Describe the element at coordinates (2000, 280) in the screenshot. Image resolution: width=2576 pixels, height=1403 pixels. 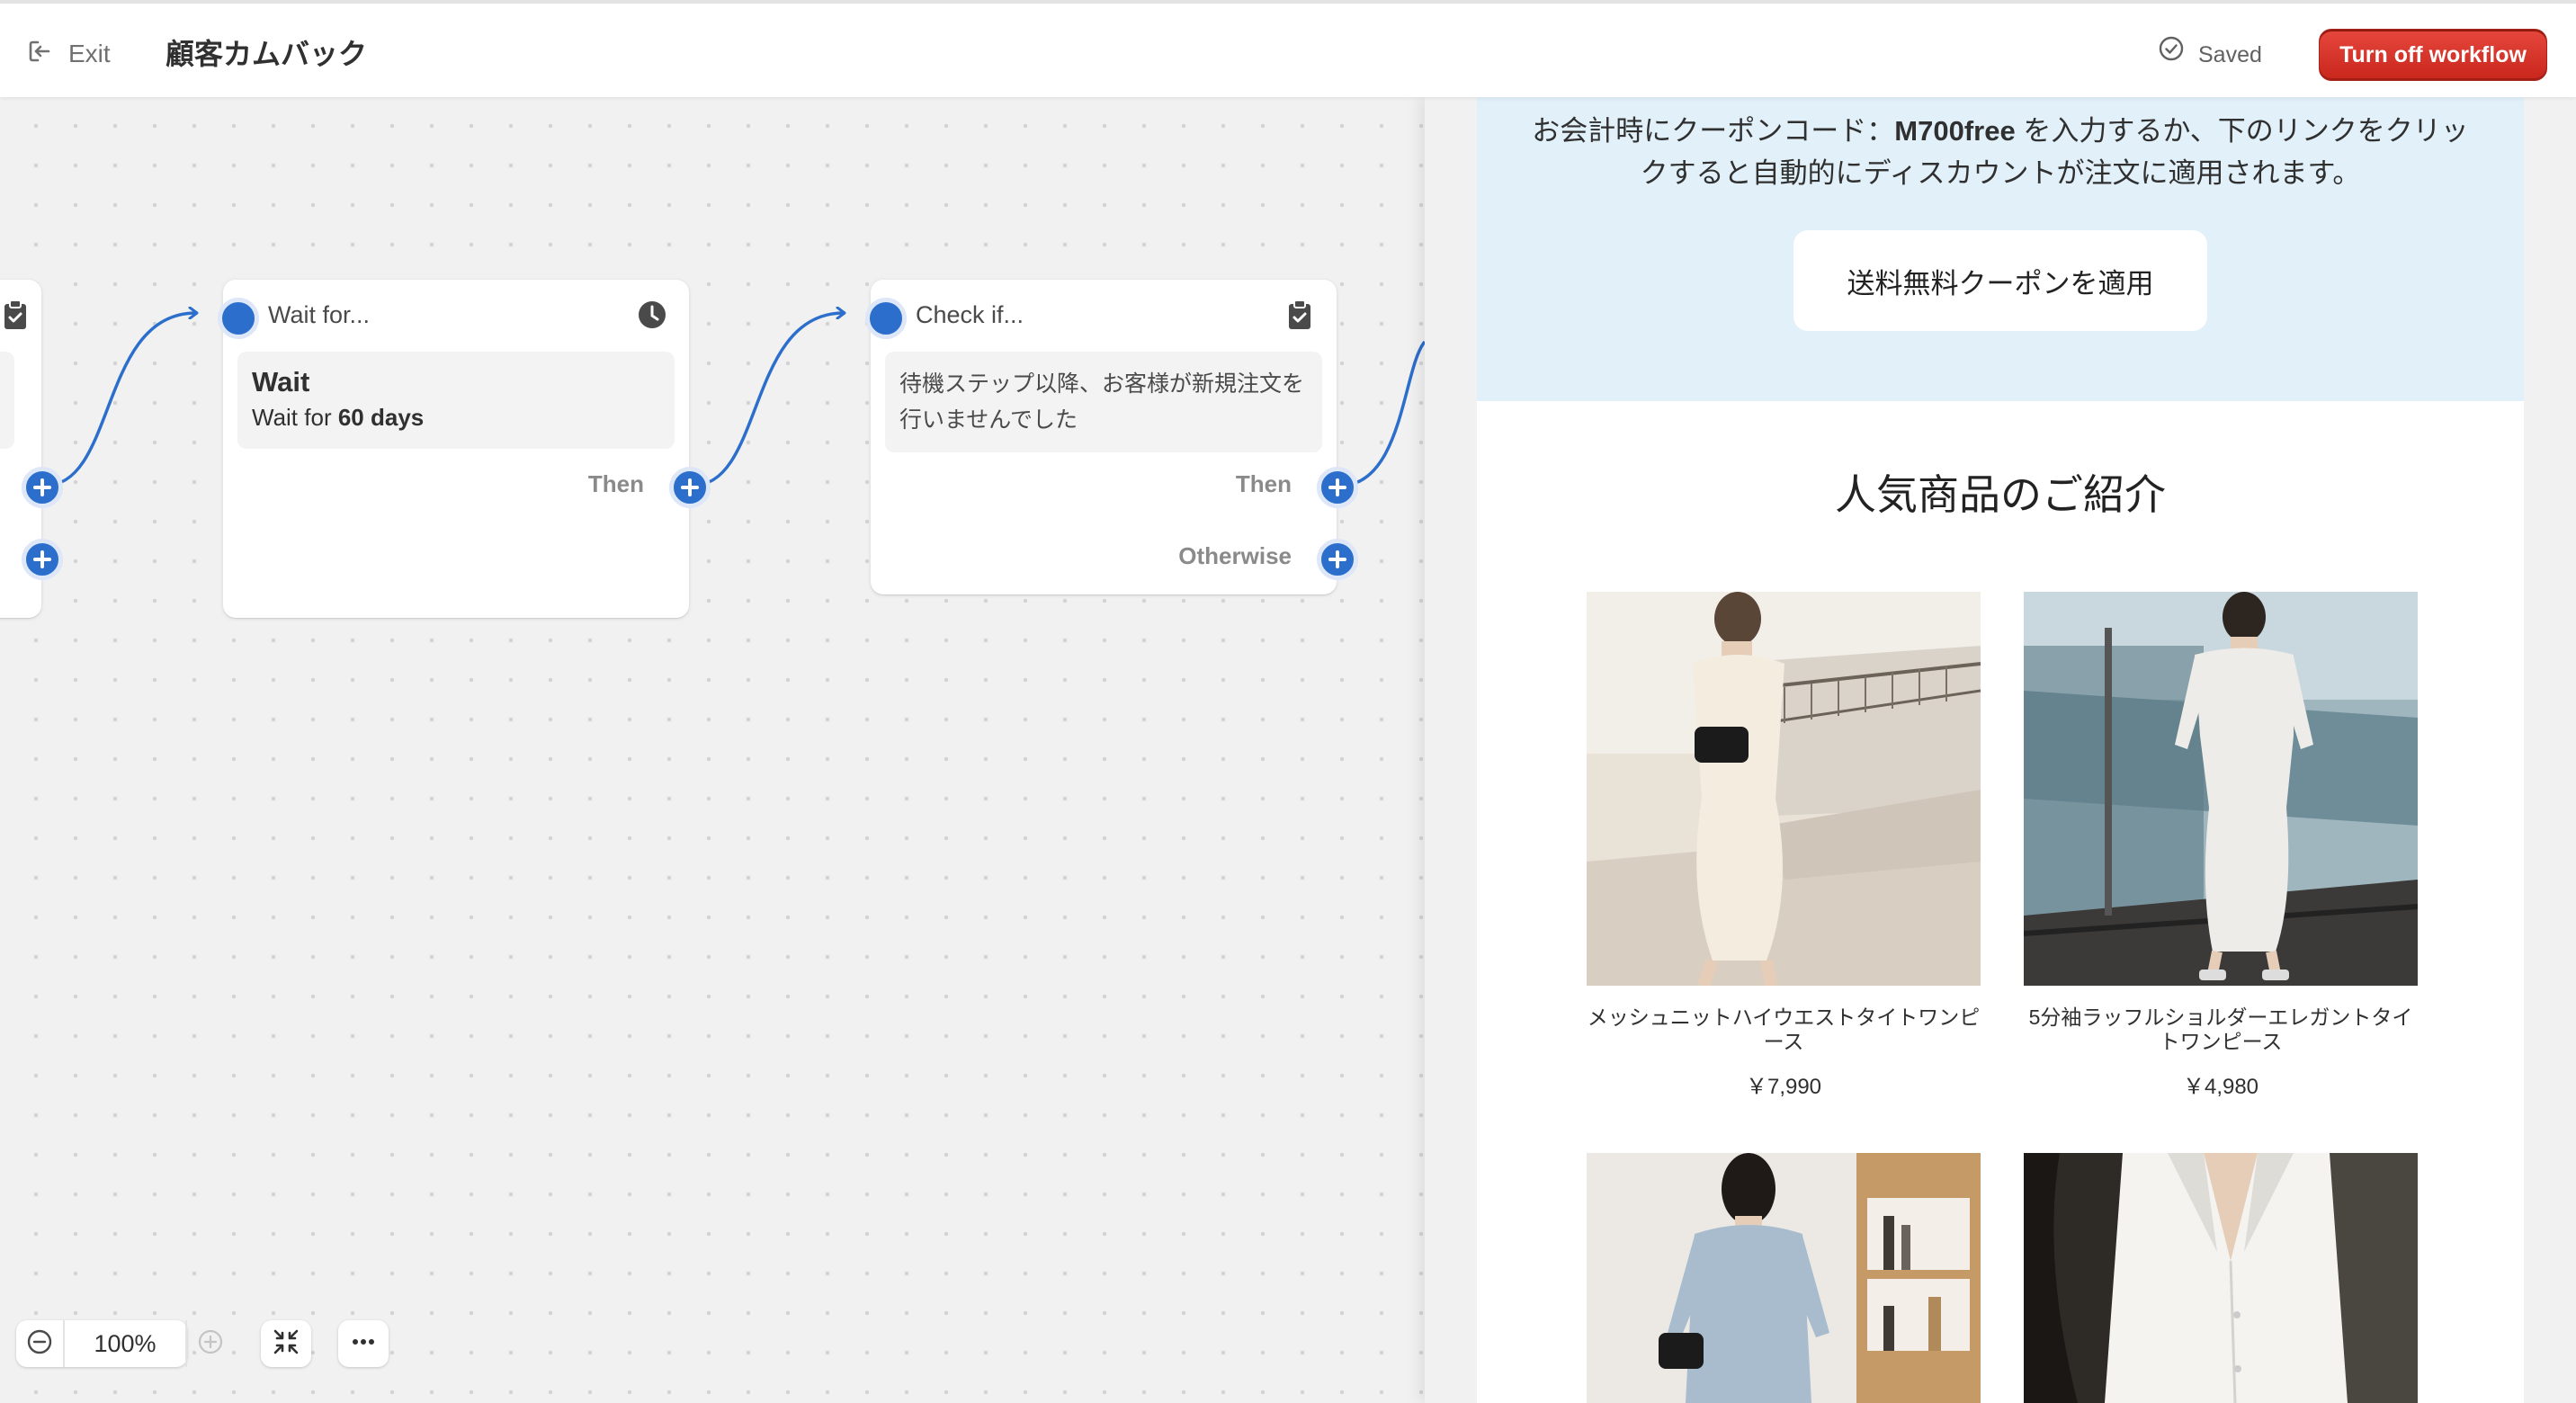
I see `apply-coupon-button: 送料無料クーポンを適用` at that location.